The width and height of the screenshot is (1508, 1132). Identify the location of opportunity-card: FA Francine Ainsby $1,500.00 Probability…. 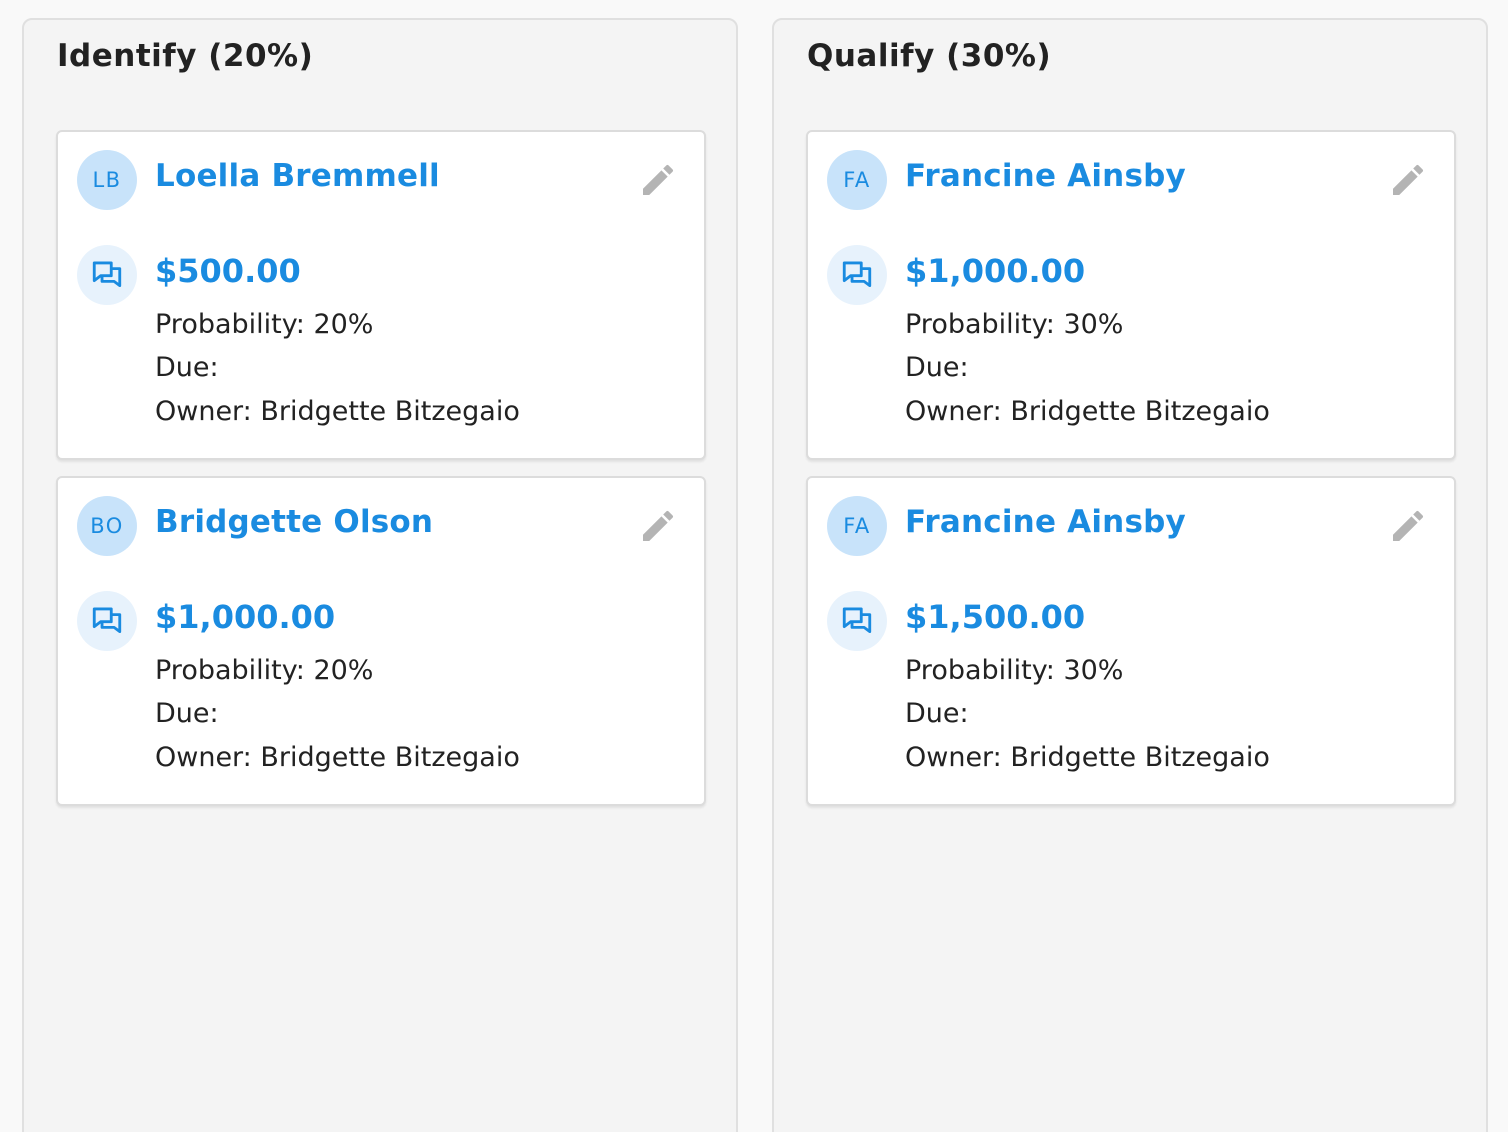
(1131, 641).